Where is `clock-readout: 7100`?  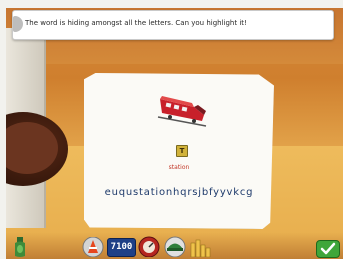
clock-readout: 7100 is located at coordinates (121, 247).